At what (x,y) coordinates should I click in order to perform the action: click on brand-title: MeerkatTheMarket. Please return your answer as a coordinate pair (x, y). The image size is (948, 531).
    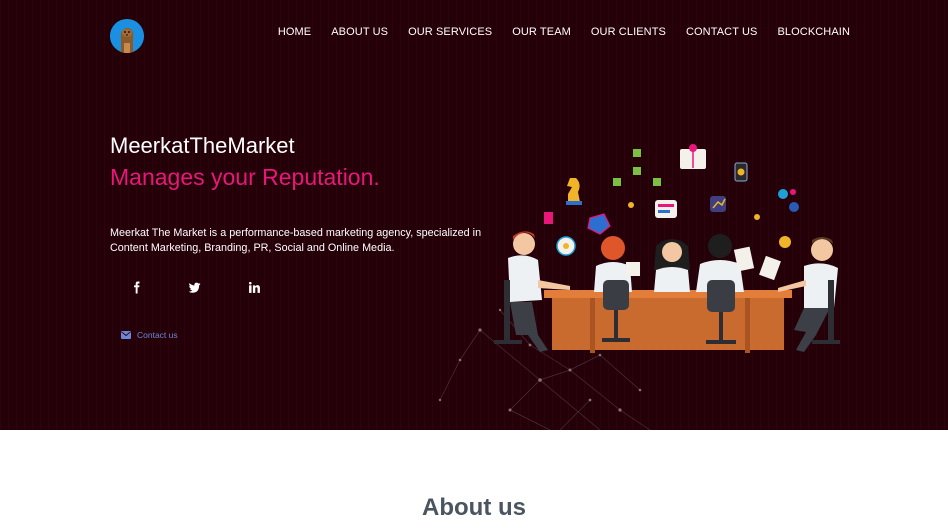
    Looking at the image, I should click on (202, 145).